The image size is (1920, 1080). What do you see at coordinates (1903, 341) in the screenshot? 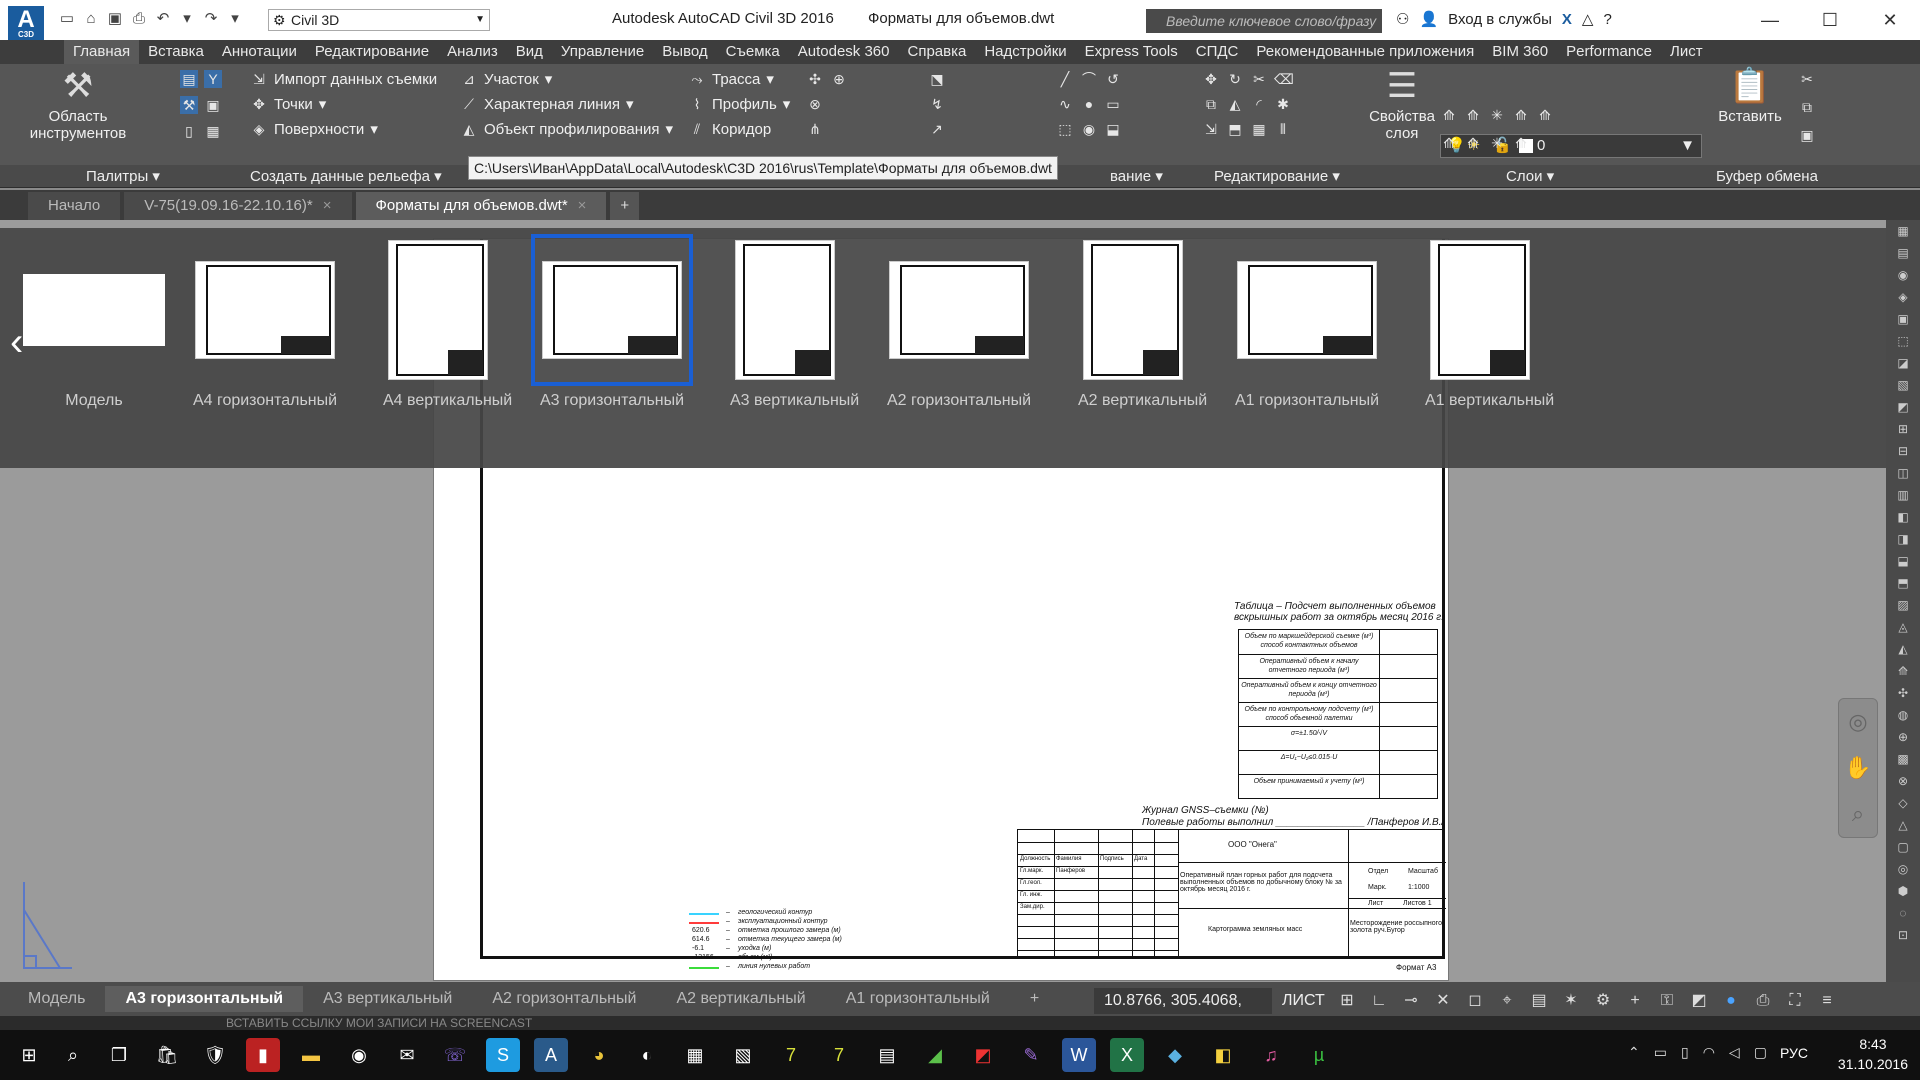
I see `right-tool-icon: ⬚` at bounding box center [1903, 341].